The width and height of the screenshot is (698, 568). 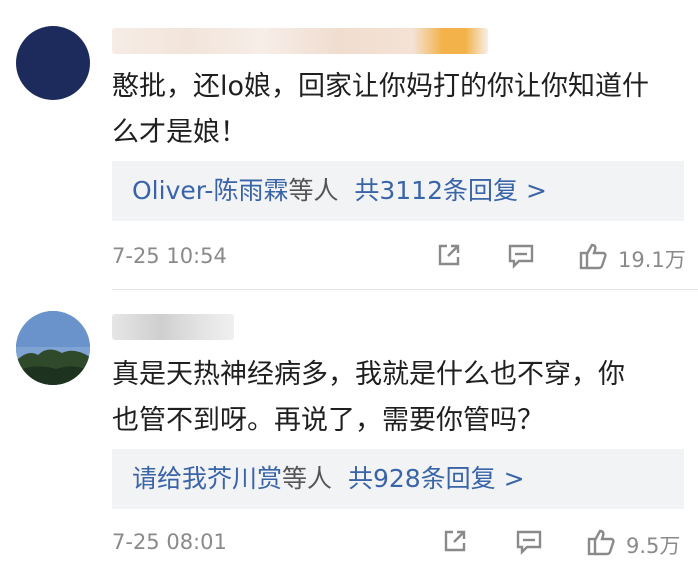 I want to click on reply-summary: 请给我芥川赏等人 共928条回复 >, so click(x=398, y=479).